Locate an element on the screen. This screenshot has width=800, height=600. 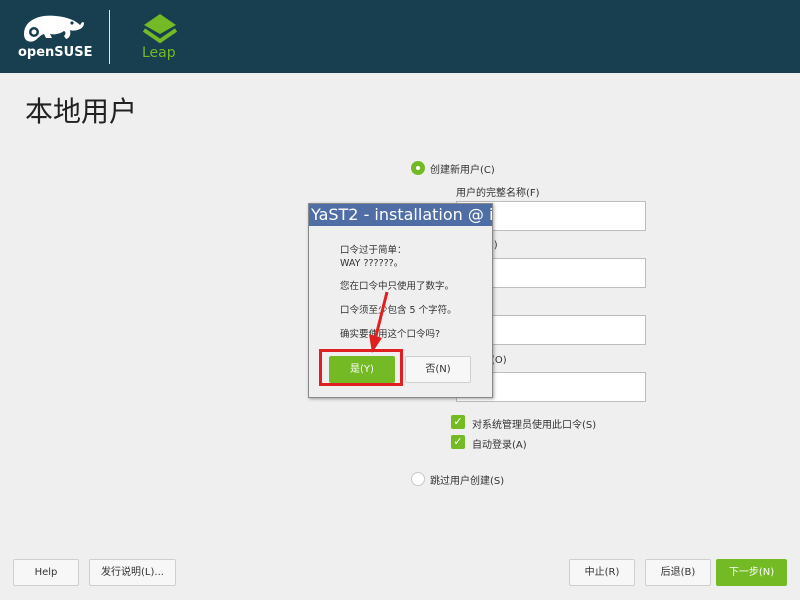
dialog-line-4: 口令须至少包含 5 个字符。 is located at coordinates (398, 310).